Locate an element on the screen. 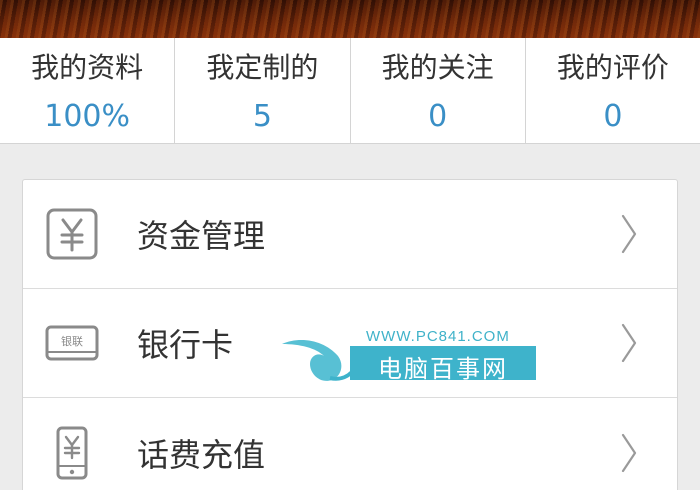 This screenshot has width=700, height=490. stat-label: 我的评价 is located at coordinates (612, 67).